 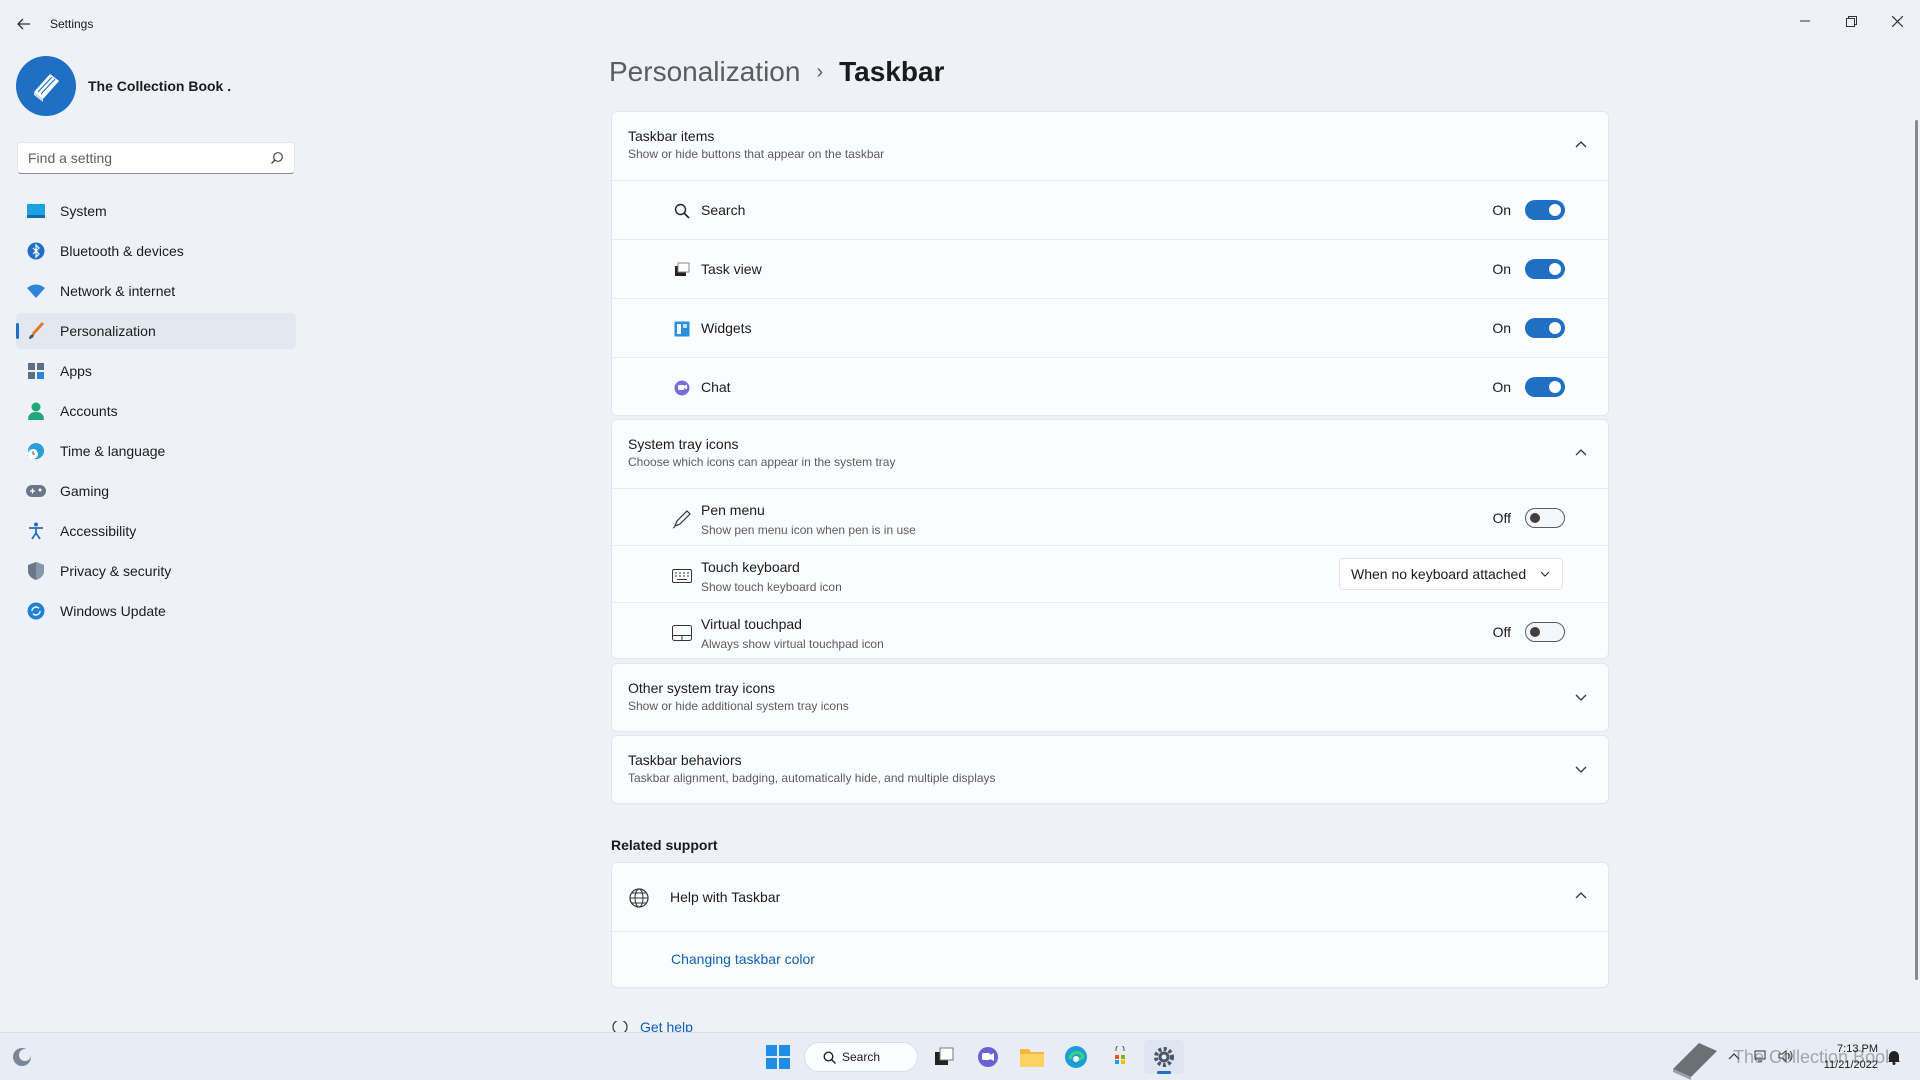 I want to click on restore-button, so click(x=1851, y=21).